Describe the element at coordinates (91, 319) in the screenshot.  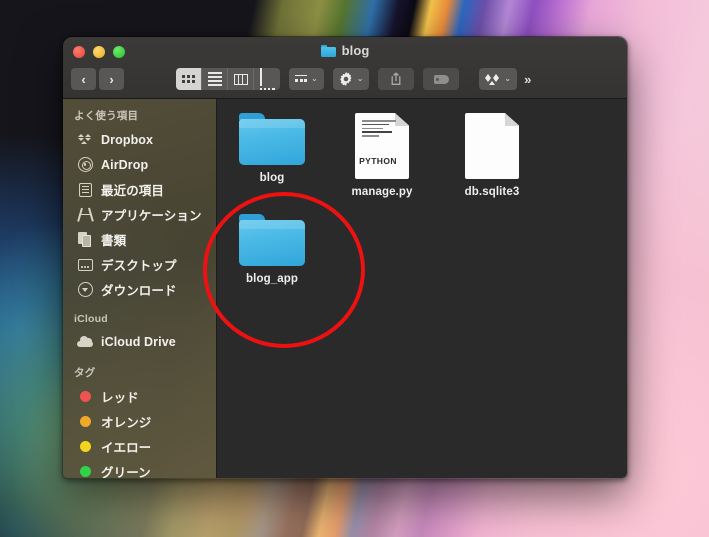
I see `sidebar-section-icloud-header: iCloud` at that location.